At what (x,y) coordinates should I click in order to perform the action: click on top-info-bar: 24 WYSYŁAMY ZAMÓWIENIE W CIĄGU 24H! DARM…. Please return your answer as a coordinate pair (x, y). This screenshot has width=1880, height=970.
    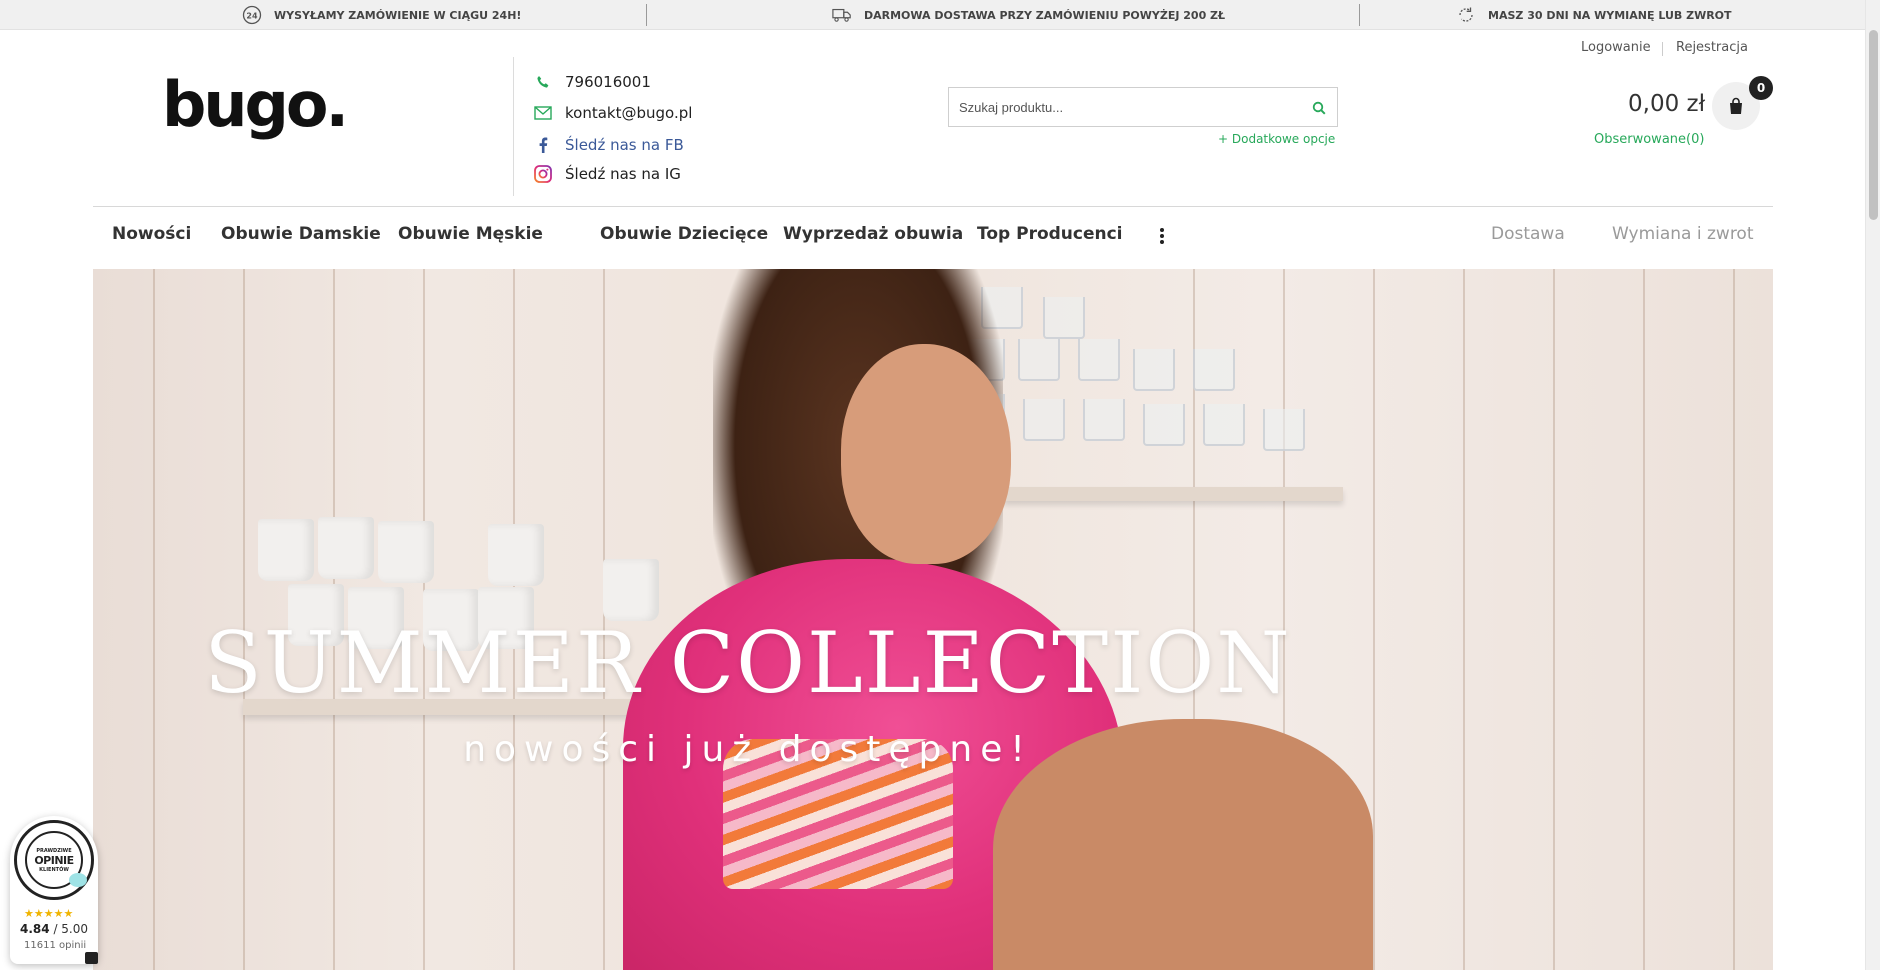
    Looking at the image, I should click on (932, 15).